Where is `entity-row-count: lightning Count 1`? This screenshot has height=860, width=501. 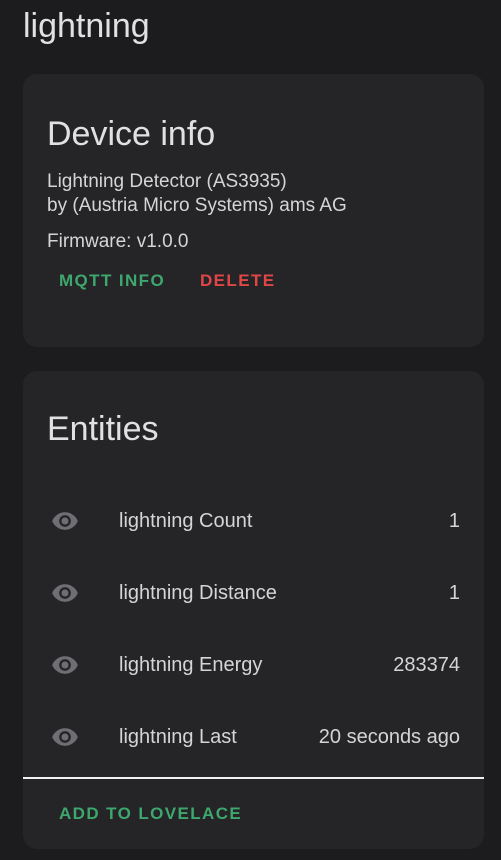 entity-row-count: lightning Count 1 is located at coordinates (253, 521).